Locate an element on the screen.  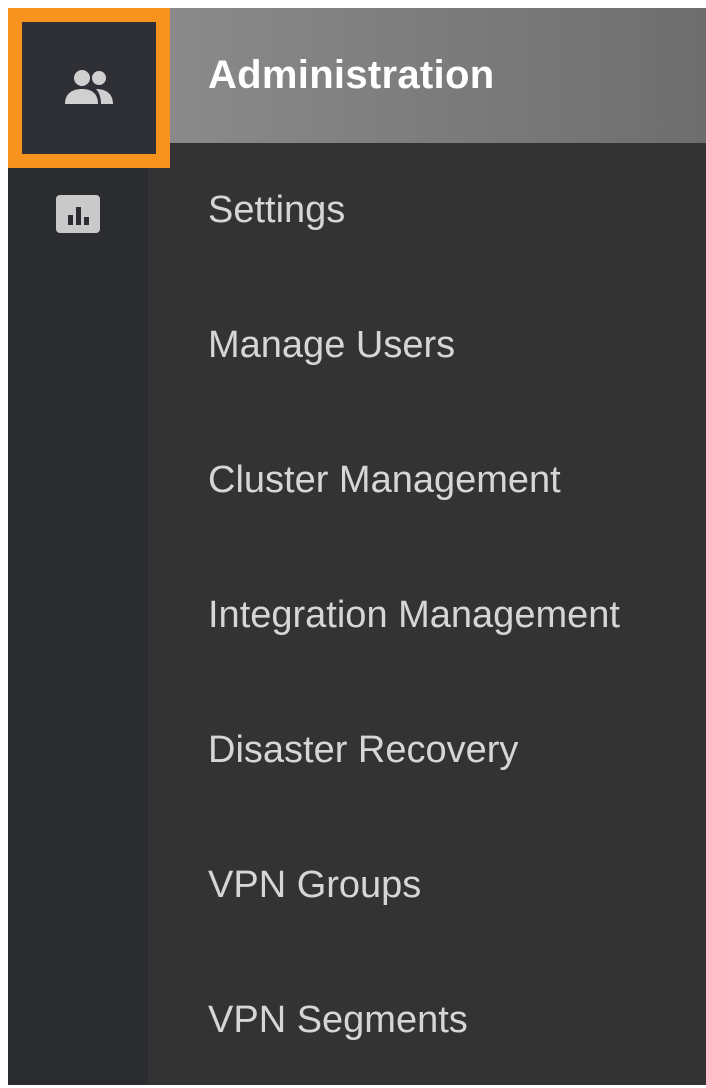
menu-item-integration-management: Integration Management is located at coordinates (438, 615).